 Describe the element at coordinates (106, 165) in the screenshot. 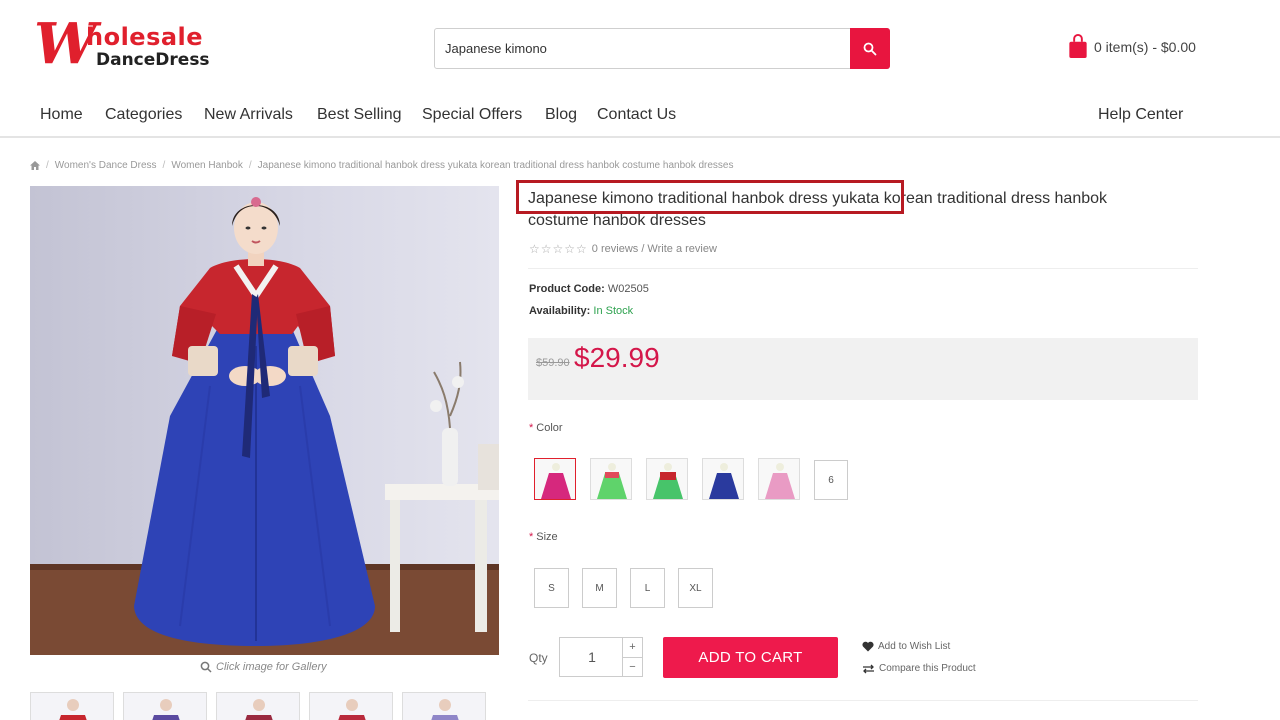

I see `breadcrumb-item: Women's Dance Dress` at that location.